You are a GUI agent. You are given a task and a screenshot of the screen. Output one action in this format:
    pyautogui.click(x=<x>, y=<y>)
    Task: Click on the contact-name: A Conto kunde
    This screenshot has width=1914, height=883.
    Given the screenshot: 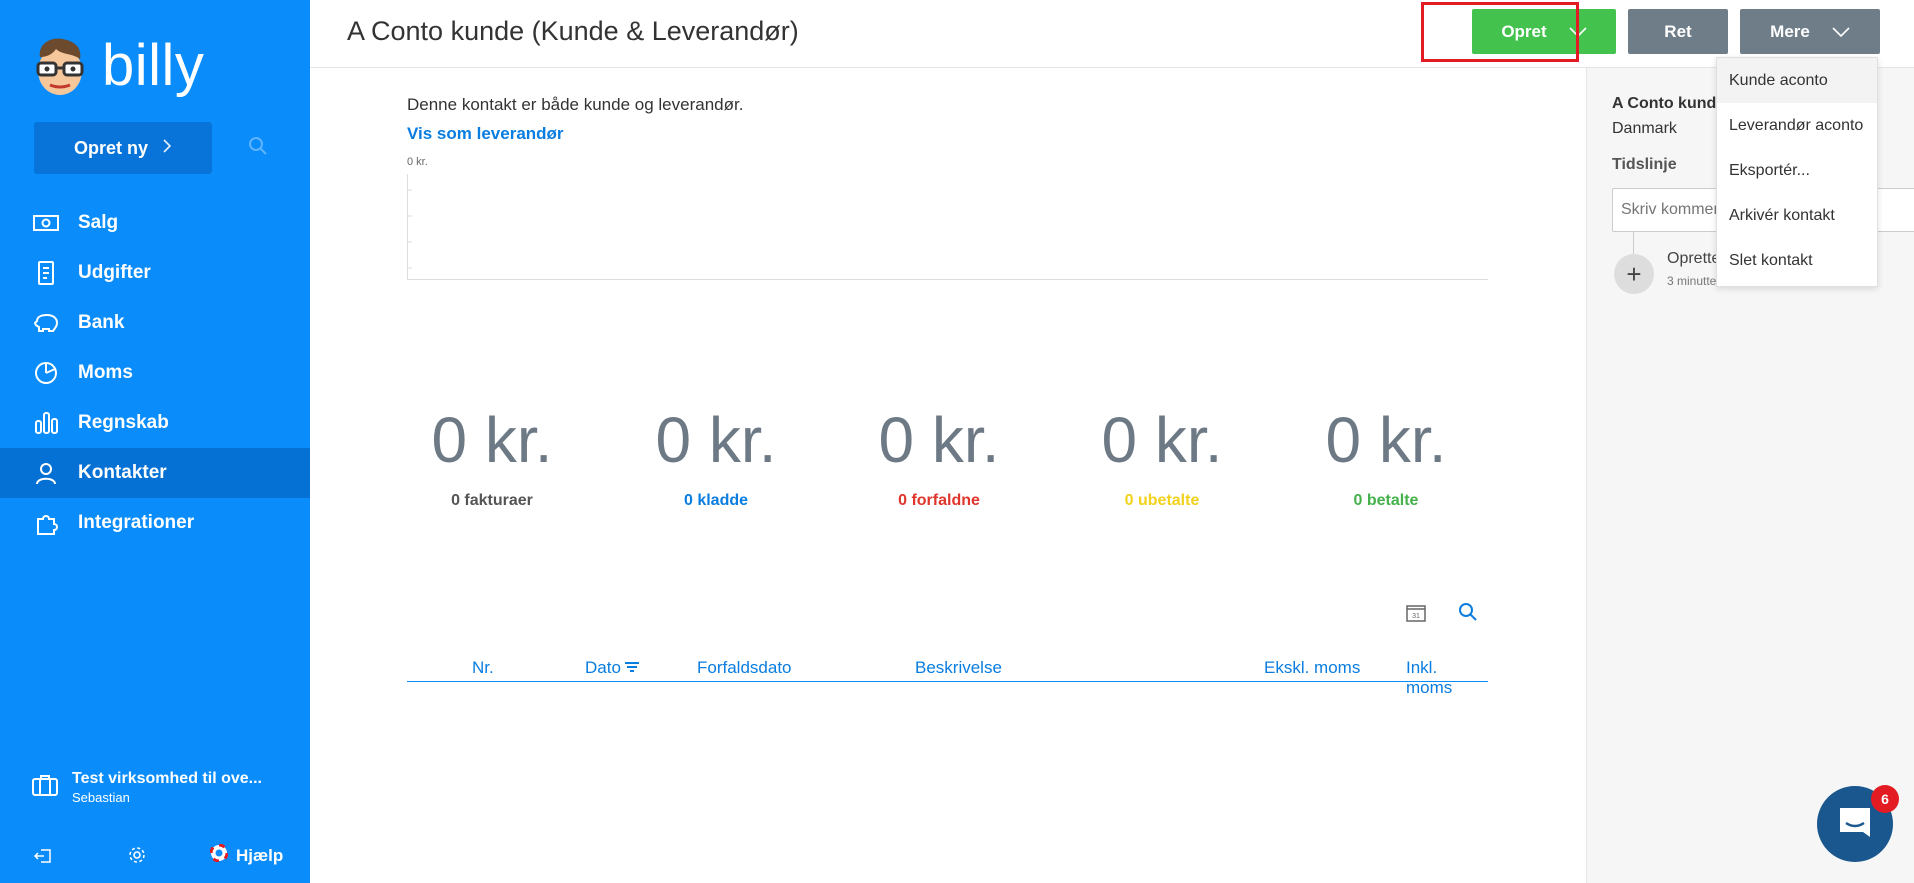 What is the action you would take?
    pyautogui.click(x=1669, y=103)
    